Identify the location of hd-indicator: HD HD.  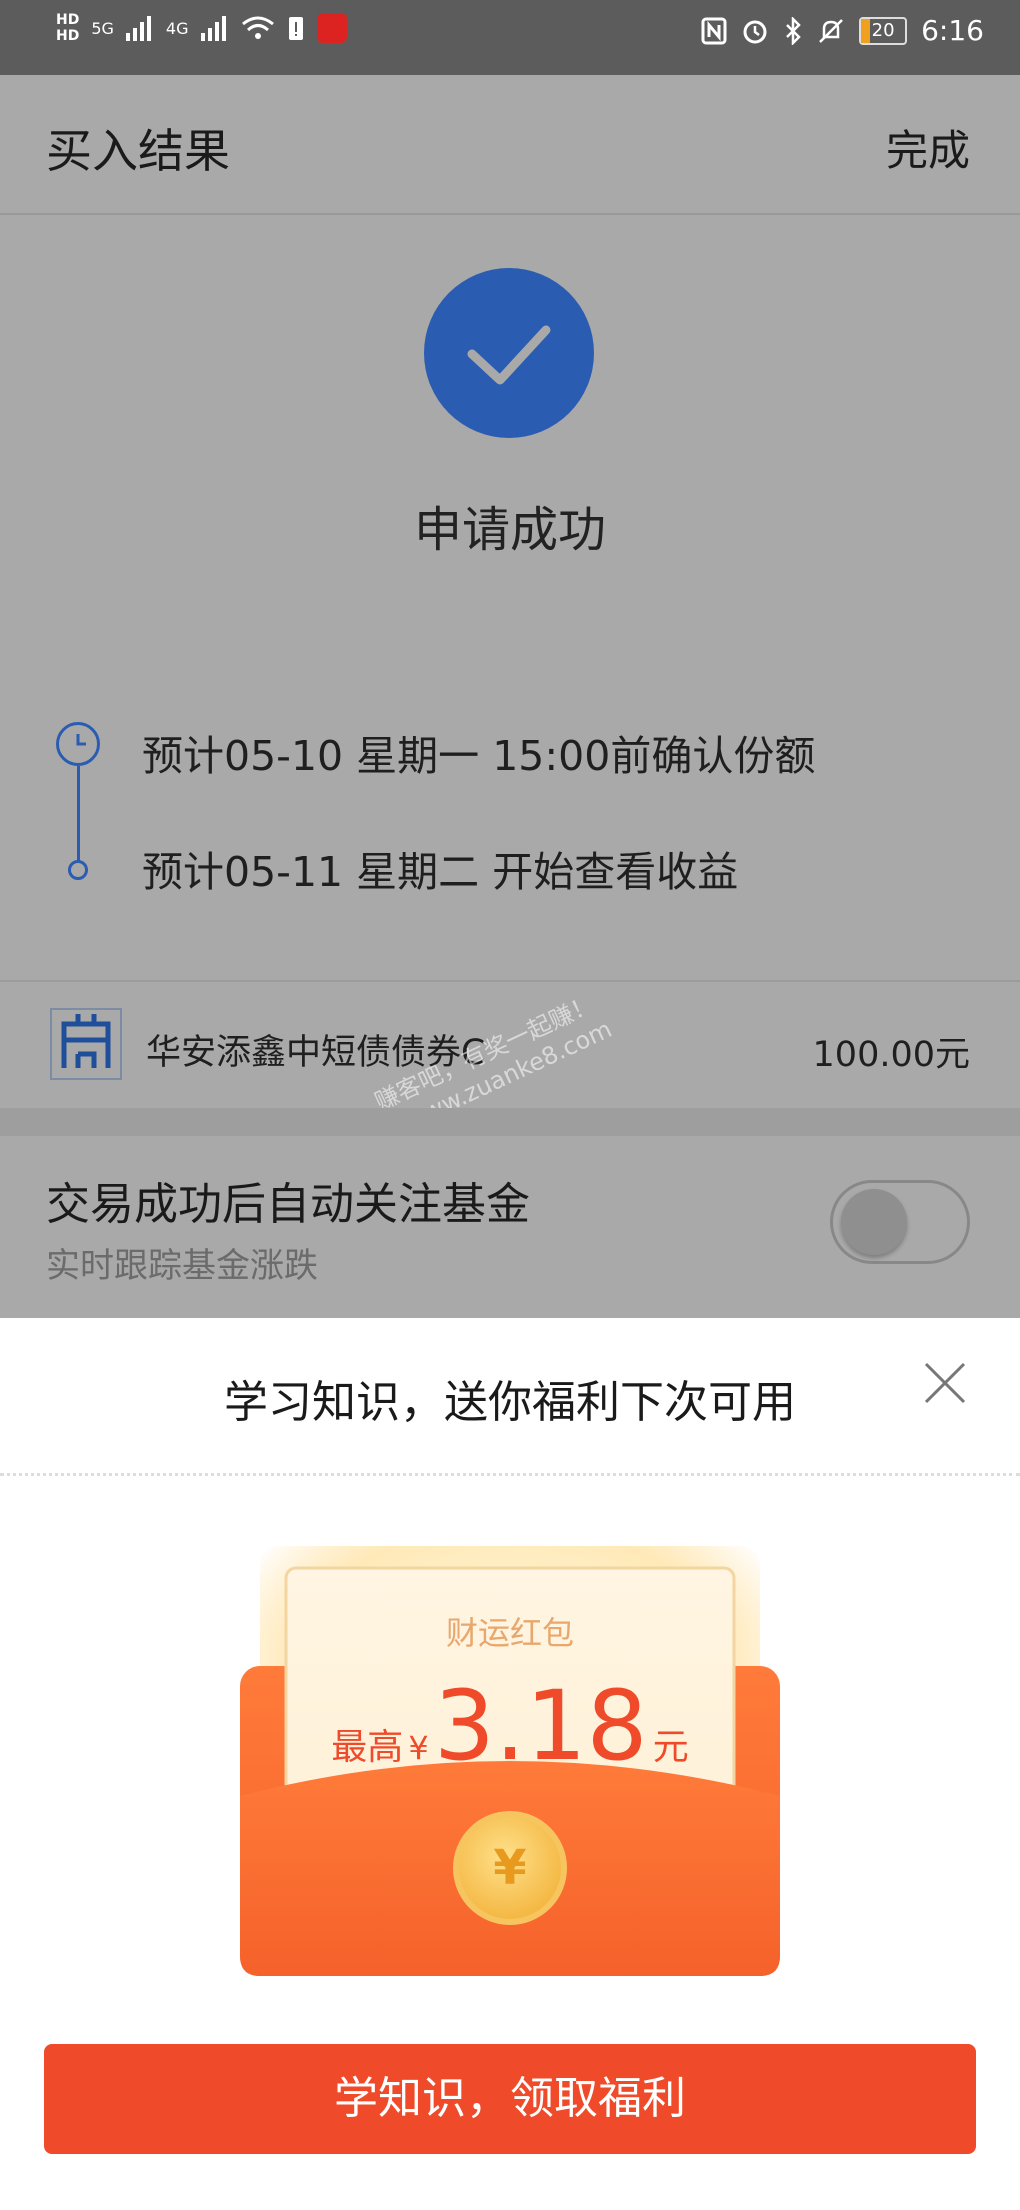
(68, 28).